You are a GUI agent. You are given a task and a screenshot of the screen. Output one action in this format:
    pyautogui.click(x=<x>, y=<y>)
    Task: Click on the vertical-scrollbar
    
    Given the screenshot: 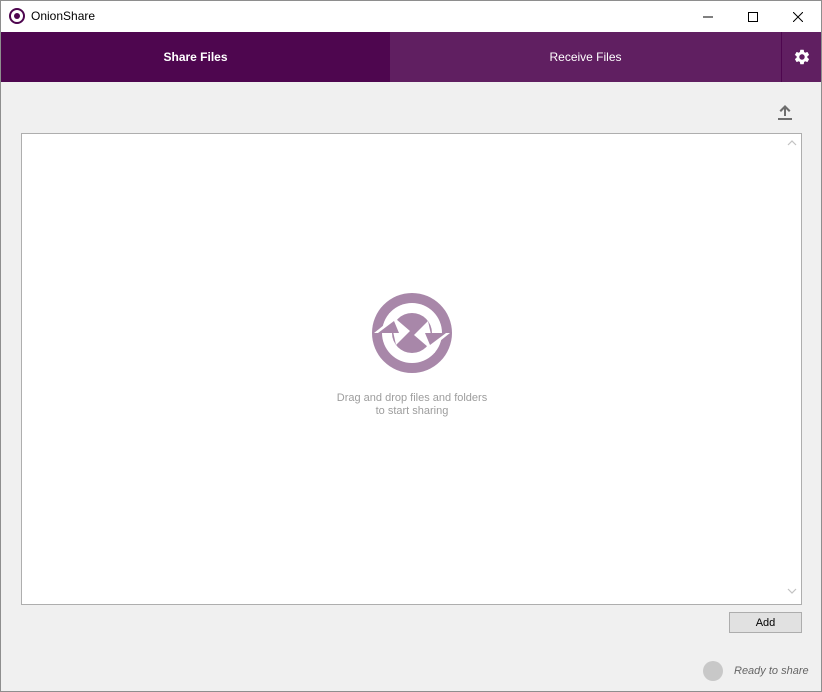 What is the action you would take?
    pyautogui.click(x=792, y=369)
    